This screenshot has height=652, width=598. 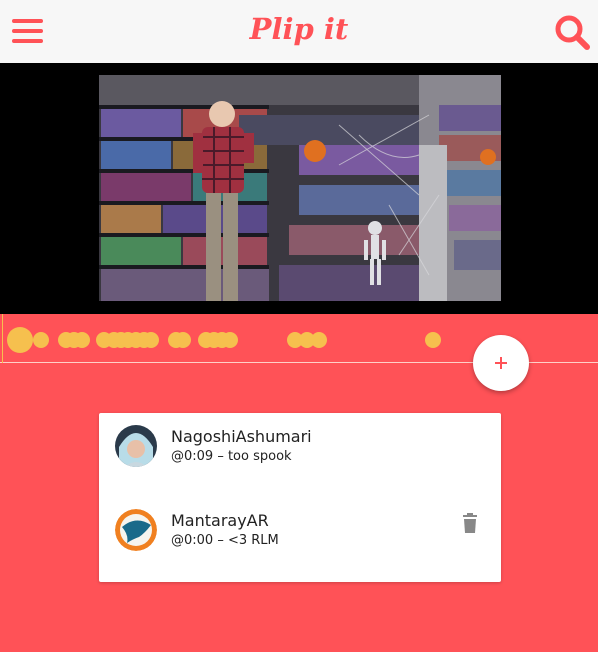 I want to click on comment-text: @0:09 – too spook, so click(x=231, y=456).